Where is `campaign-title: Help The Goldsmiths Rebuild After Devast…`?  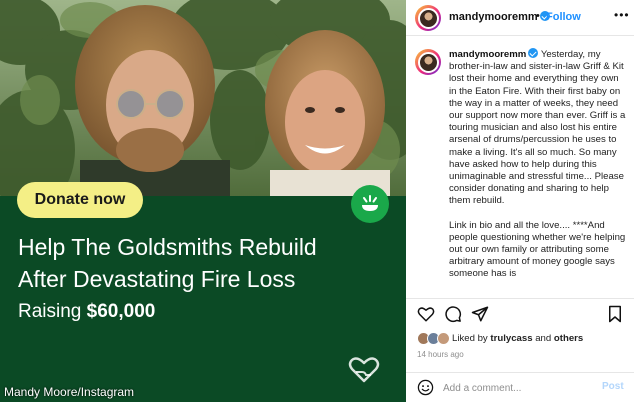
campaign-title: Help The Goldsmiths Rebuild After Devast… is located at coordinates (198, 263).